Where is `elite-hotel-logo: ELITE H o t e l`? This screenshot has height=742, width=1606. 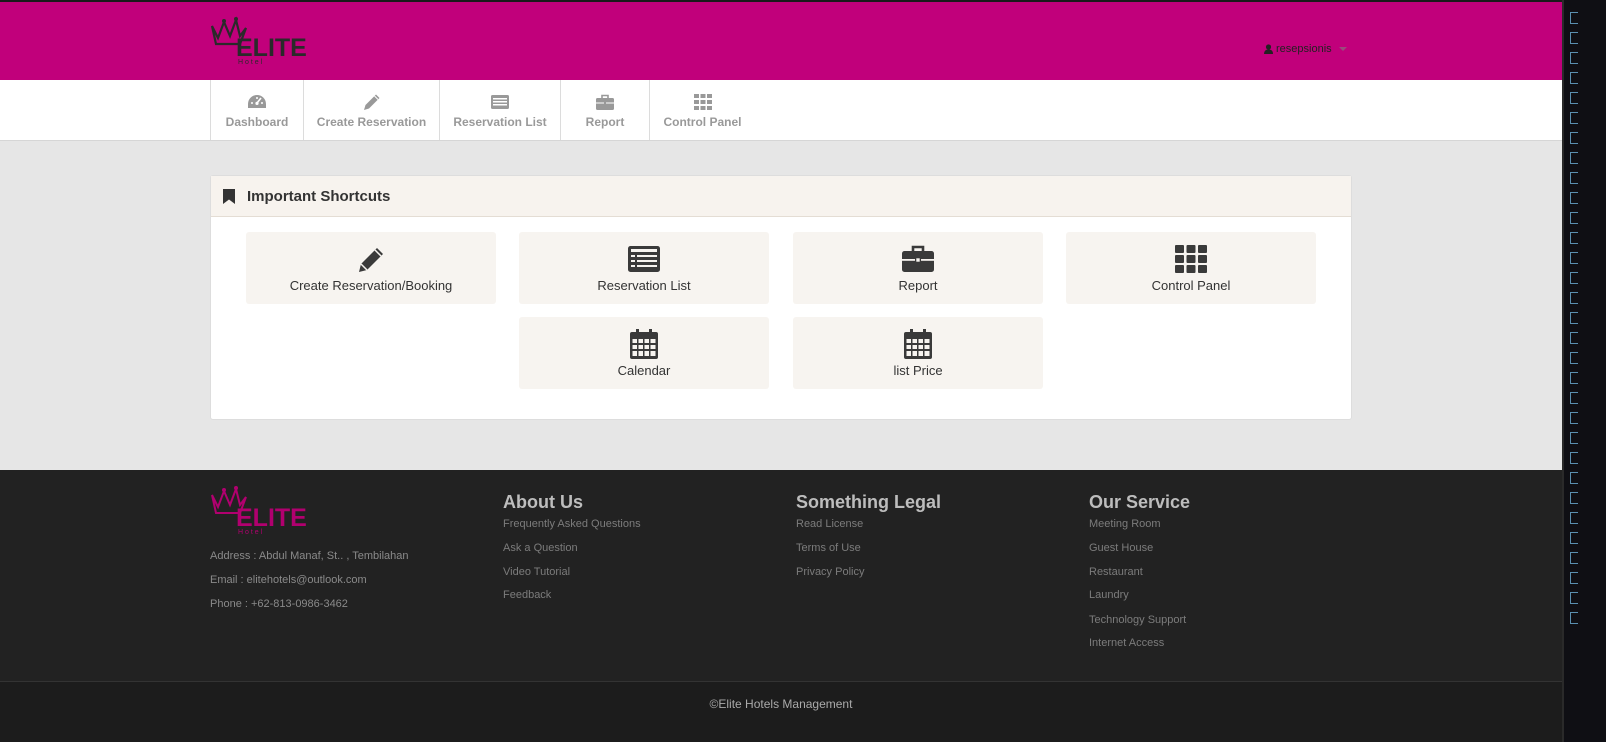 elite-hotel-logo: ELITE H o t e l is located at coordinates (265, 41).